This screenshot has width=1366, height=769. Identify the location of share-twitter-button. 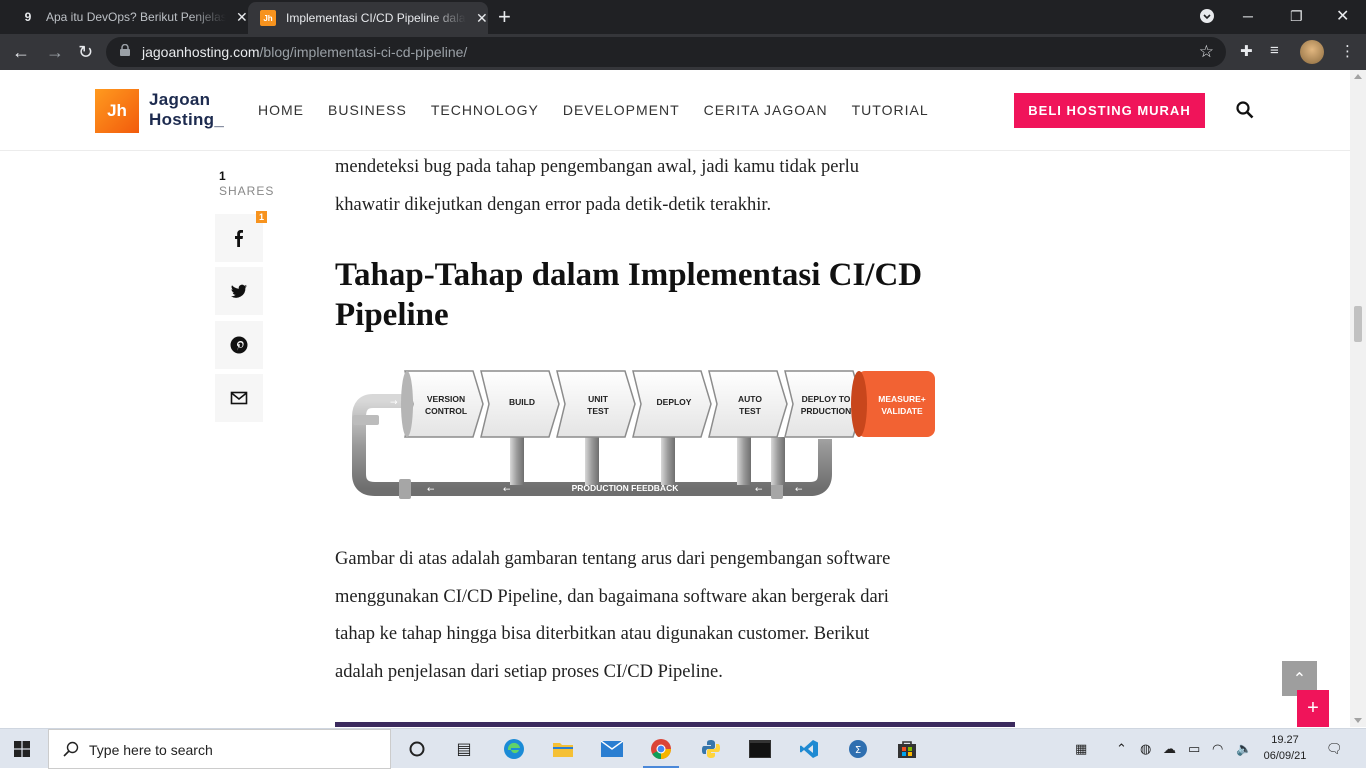
(239, 291).